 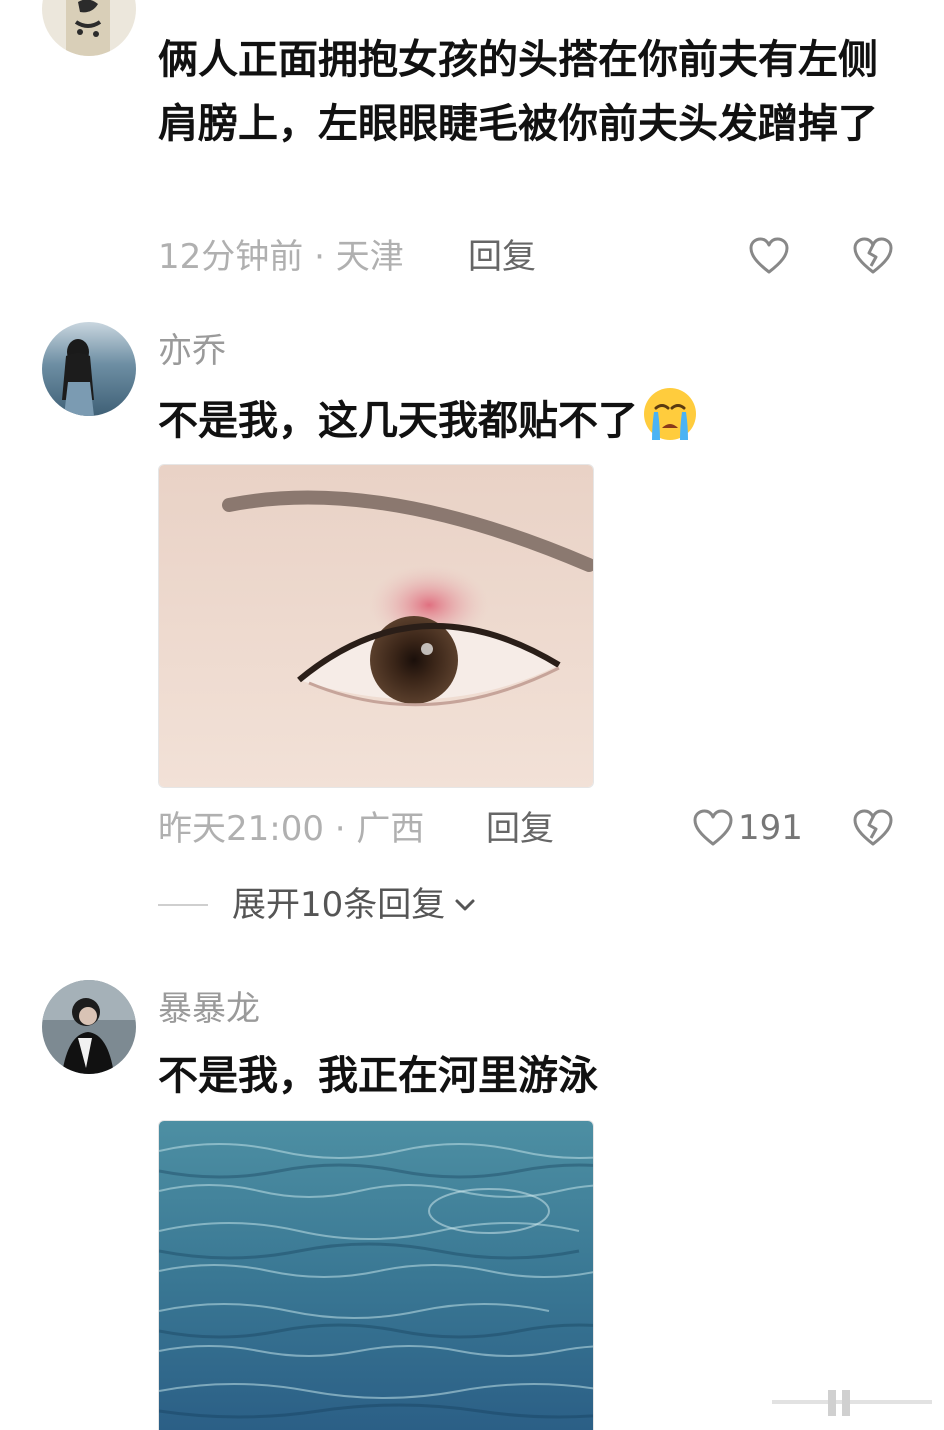 I want to click on girl-by-sea-avatar-icon, so click(x=89, y=369).